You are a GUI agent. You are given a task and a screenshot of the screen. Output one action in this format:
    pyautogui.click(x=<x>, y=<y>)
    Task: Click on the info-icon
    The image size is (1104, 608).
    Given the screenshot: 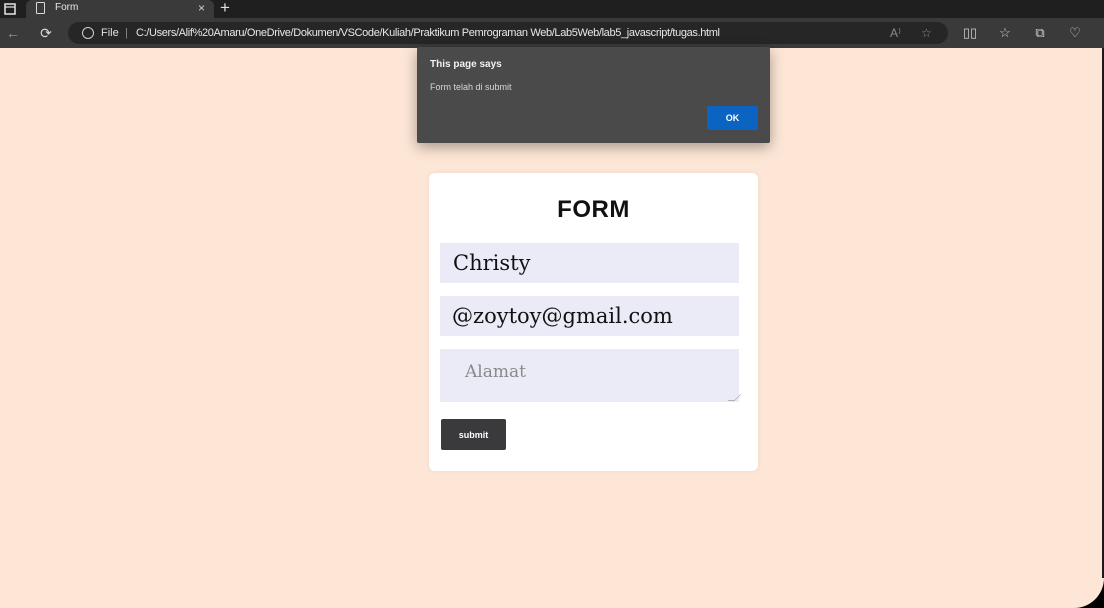 What is the action you would take?
    pyautogui.click(x=88, y=33)
    